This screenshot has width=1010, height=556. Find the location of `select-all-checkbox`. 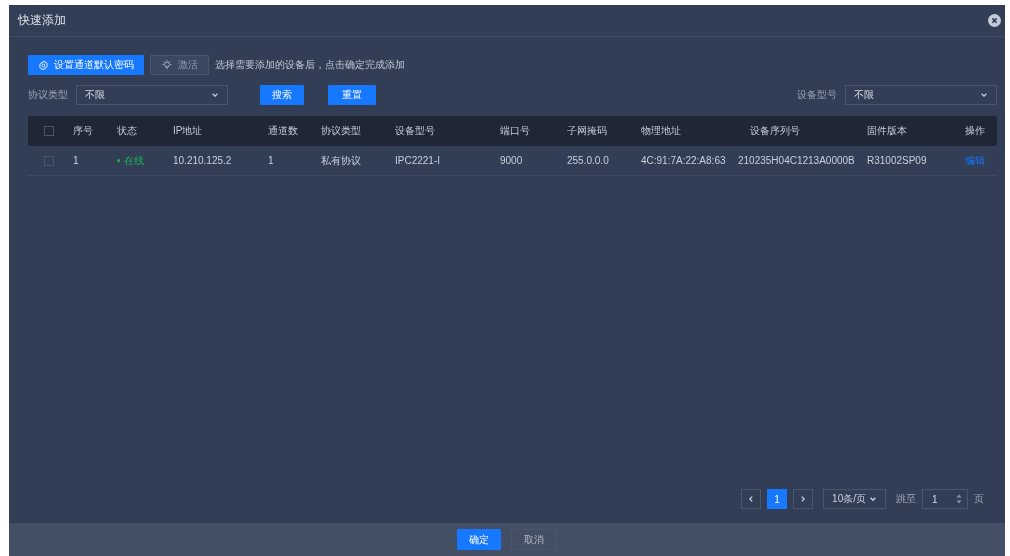

select-all-checkbox is located at coordinates (49, 131).